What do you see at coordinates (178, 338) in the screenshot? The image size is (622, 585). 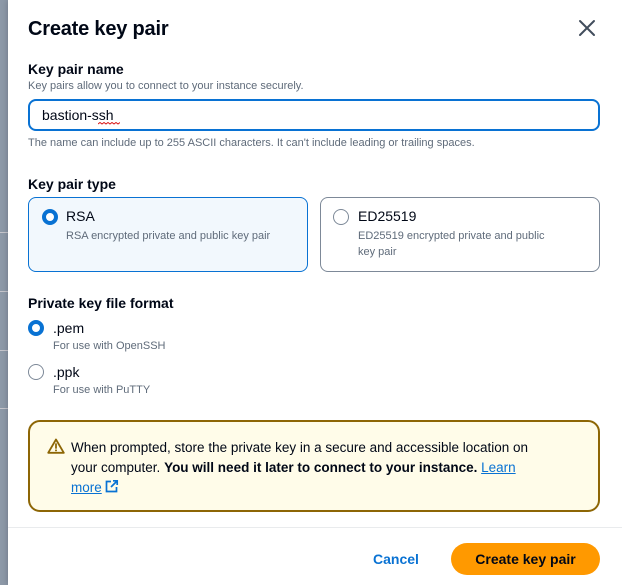 I see `format-pem-option: .pem For use with OpenSSH` at bounding box center [178, 338].